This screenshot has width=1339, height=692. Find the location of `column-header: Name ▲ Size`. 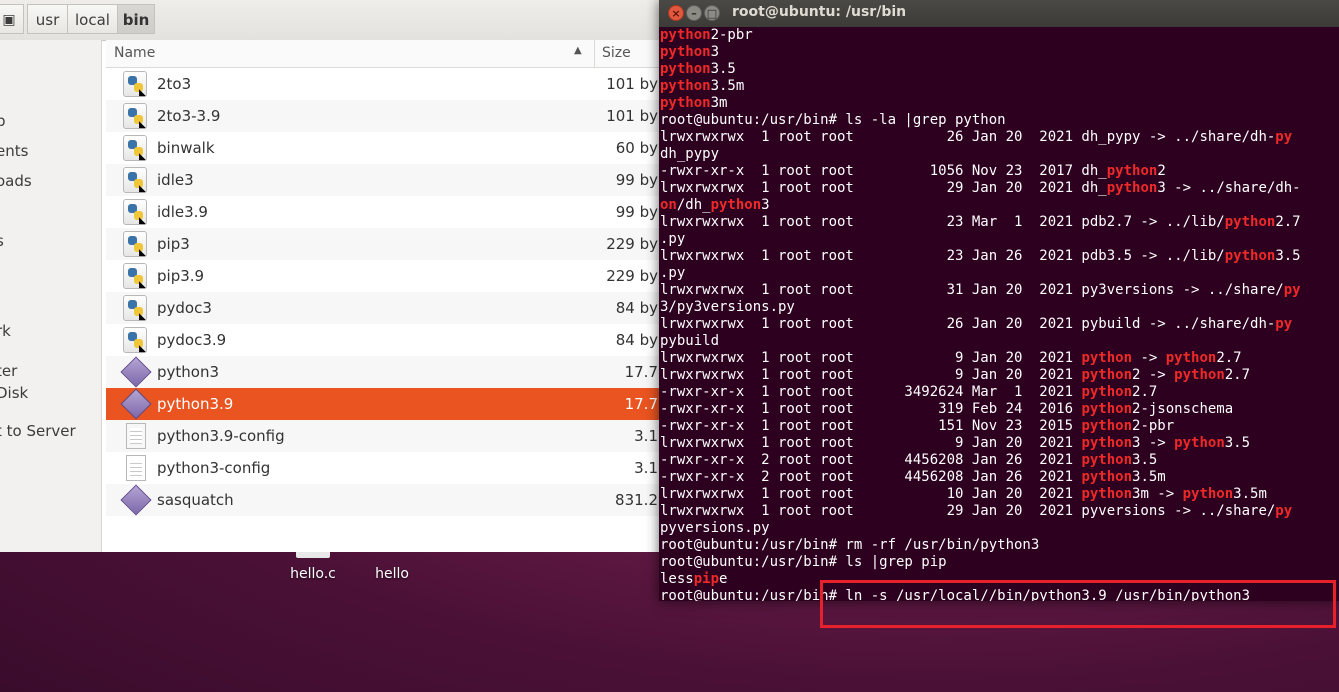

column-header: Name ▲ Size is located at coordinates (383, 54).